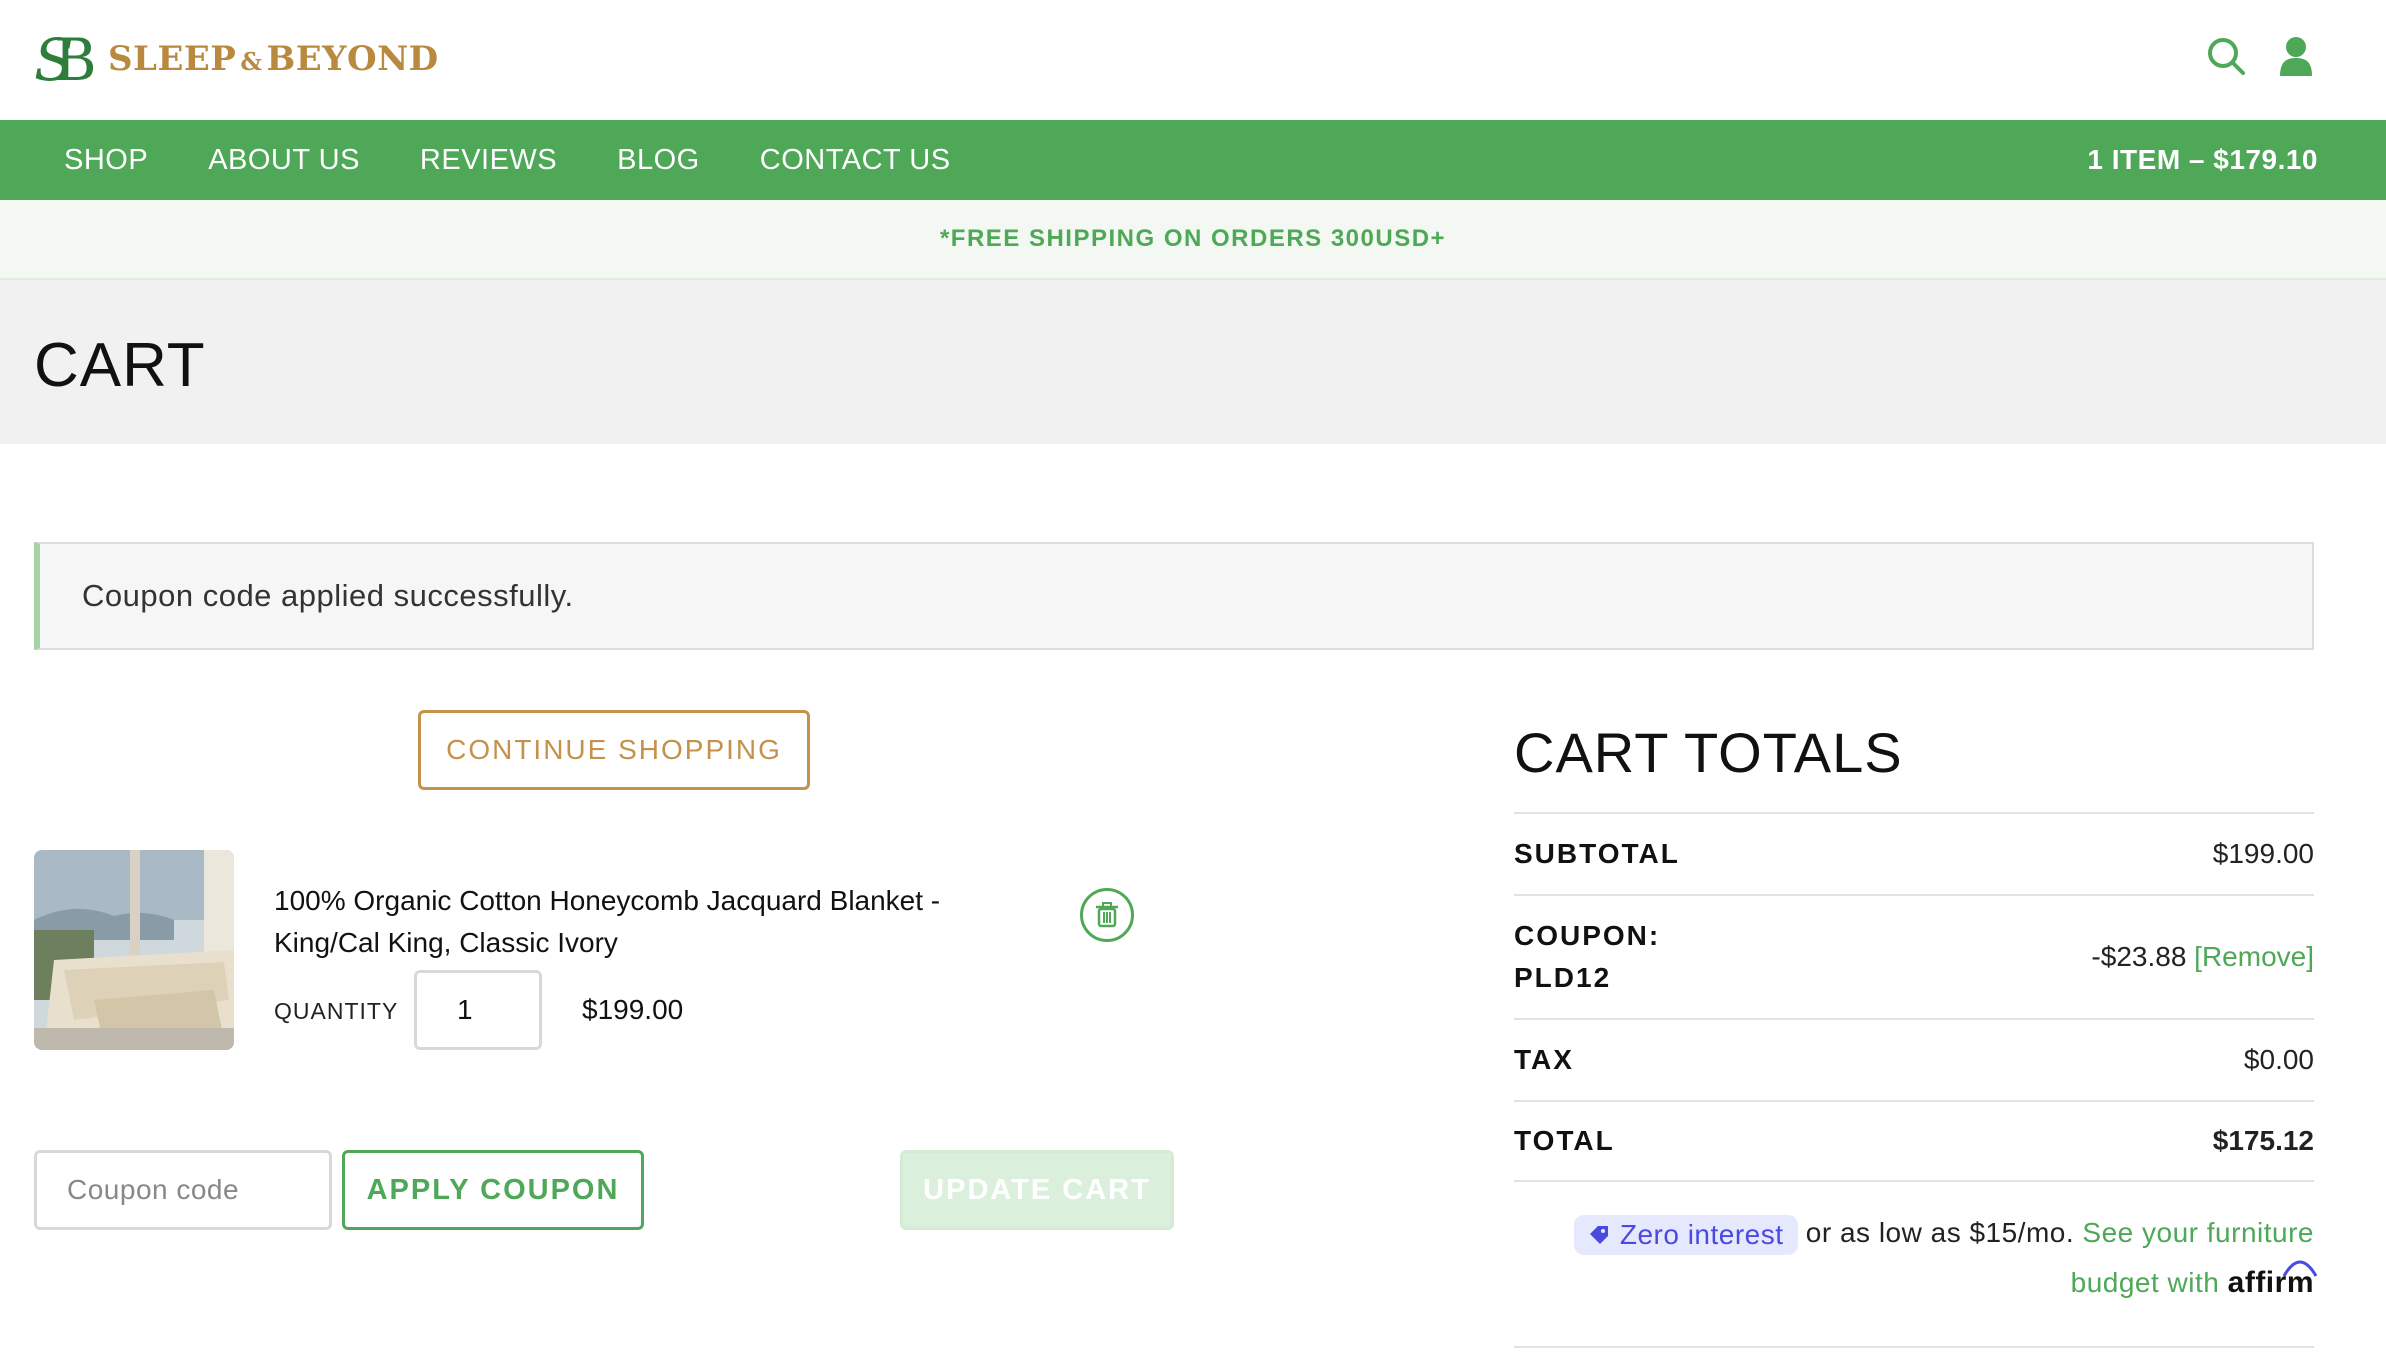 The width and height of the screenshot is (2386, 1356). I want to click on remove-item-button, so click(1107, 915).